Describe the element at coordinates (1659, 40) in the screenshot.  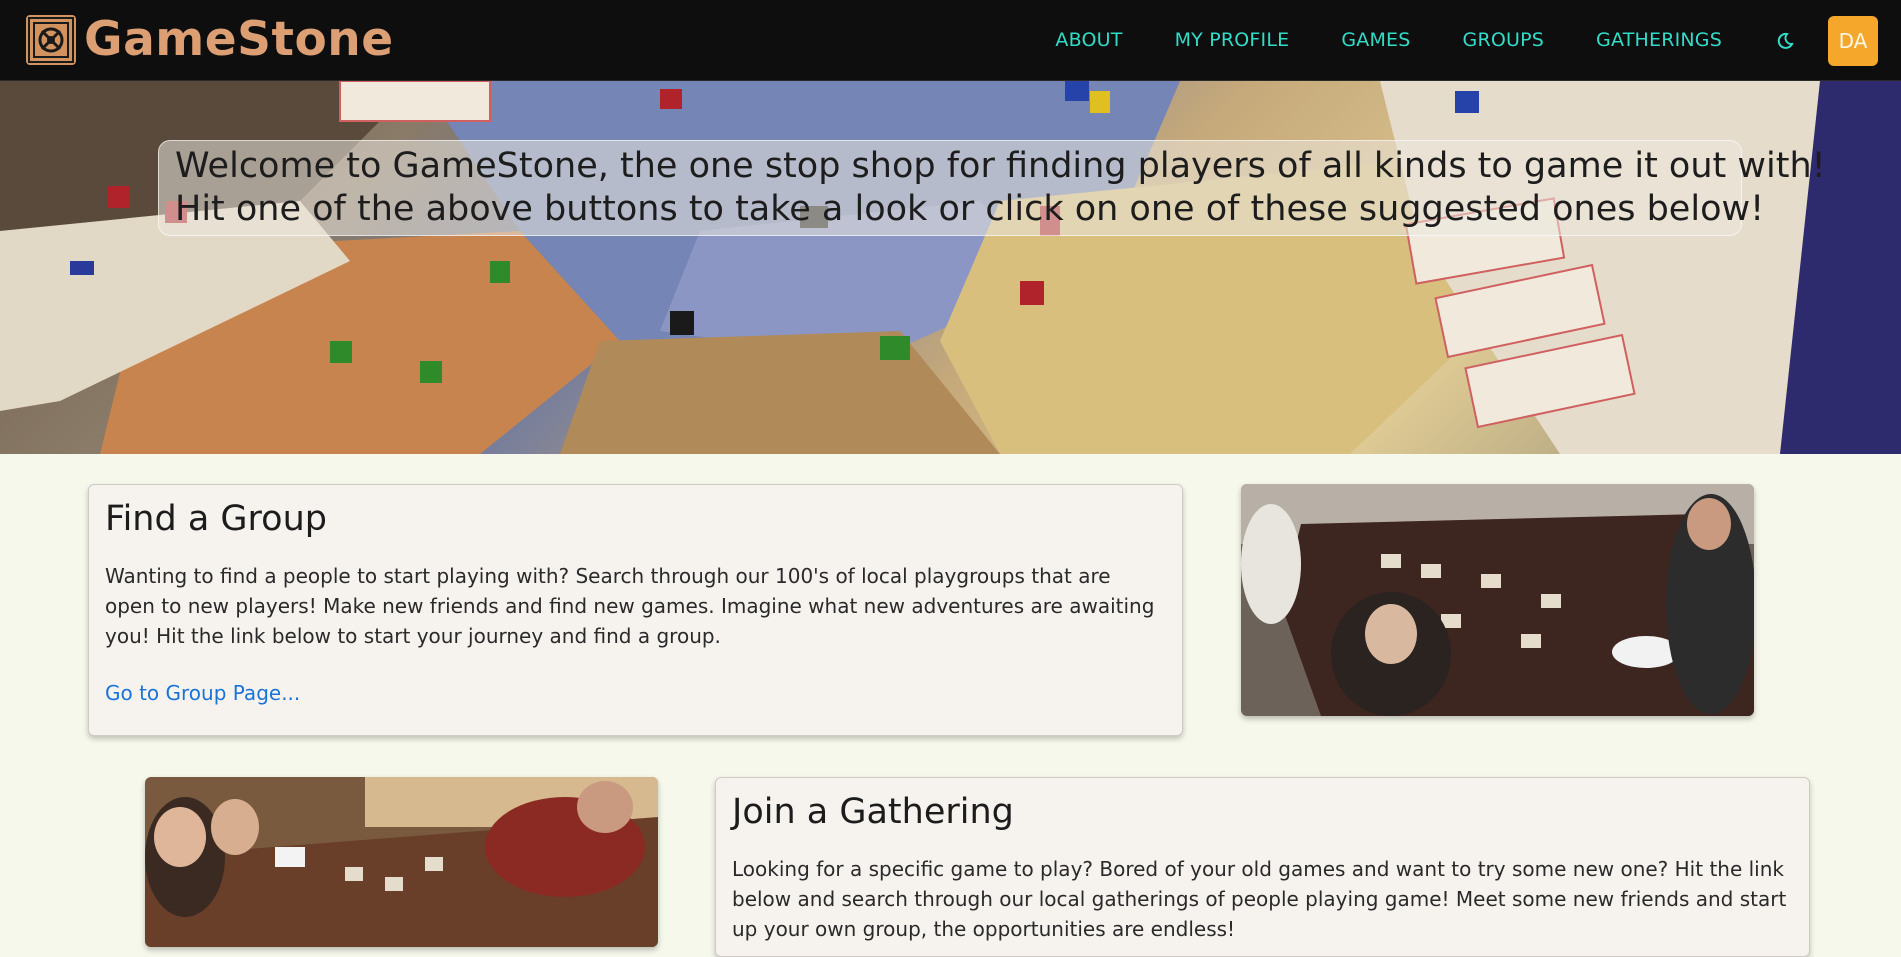
I see `nav-link-gatherings: GATHERINGS` at that location.